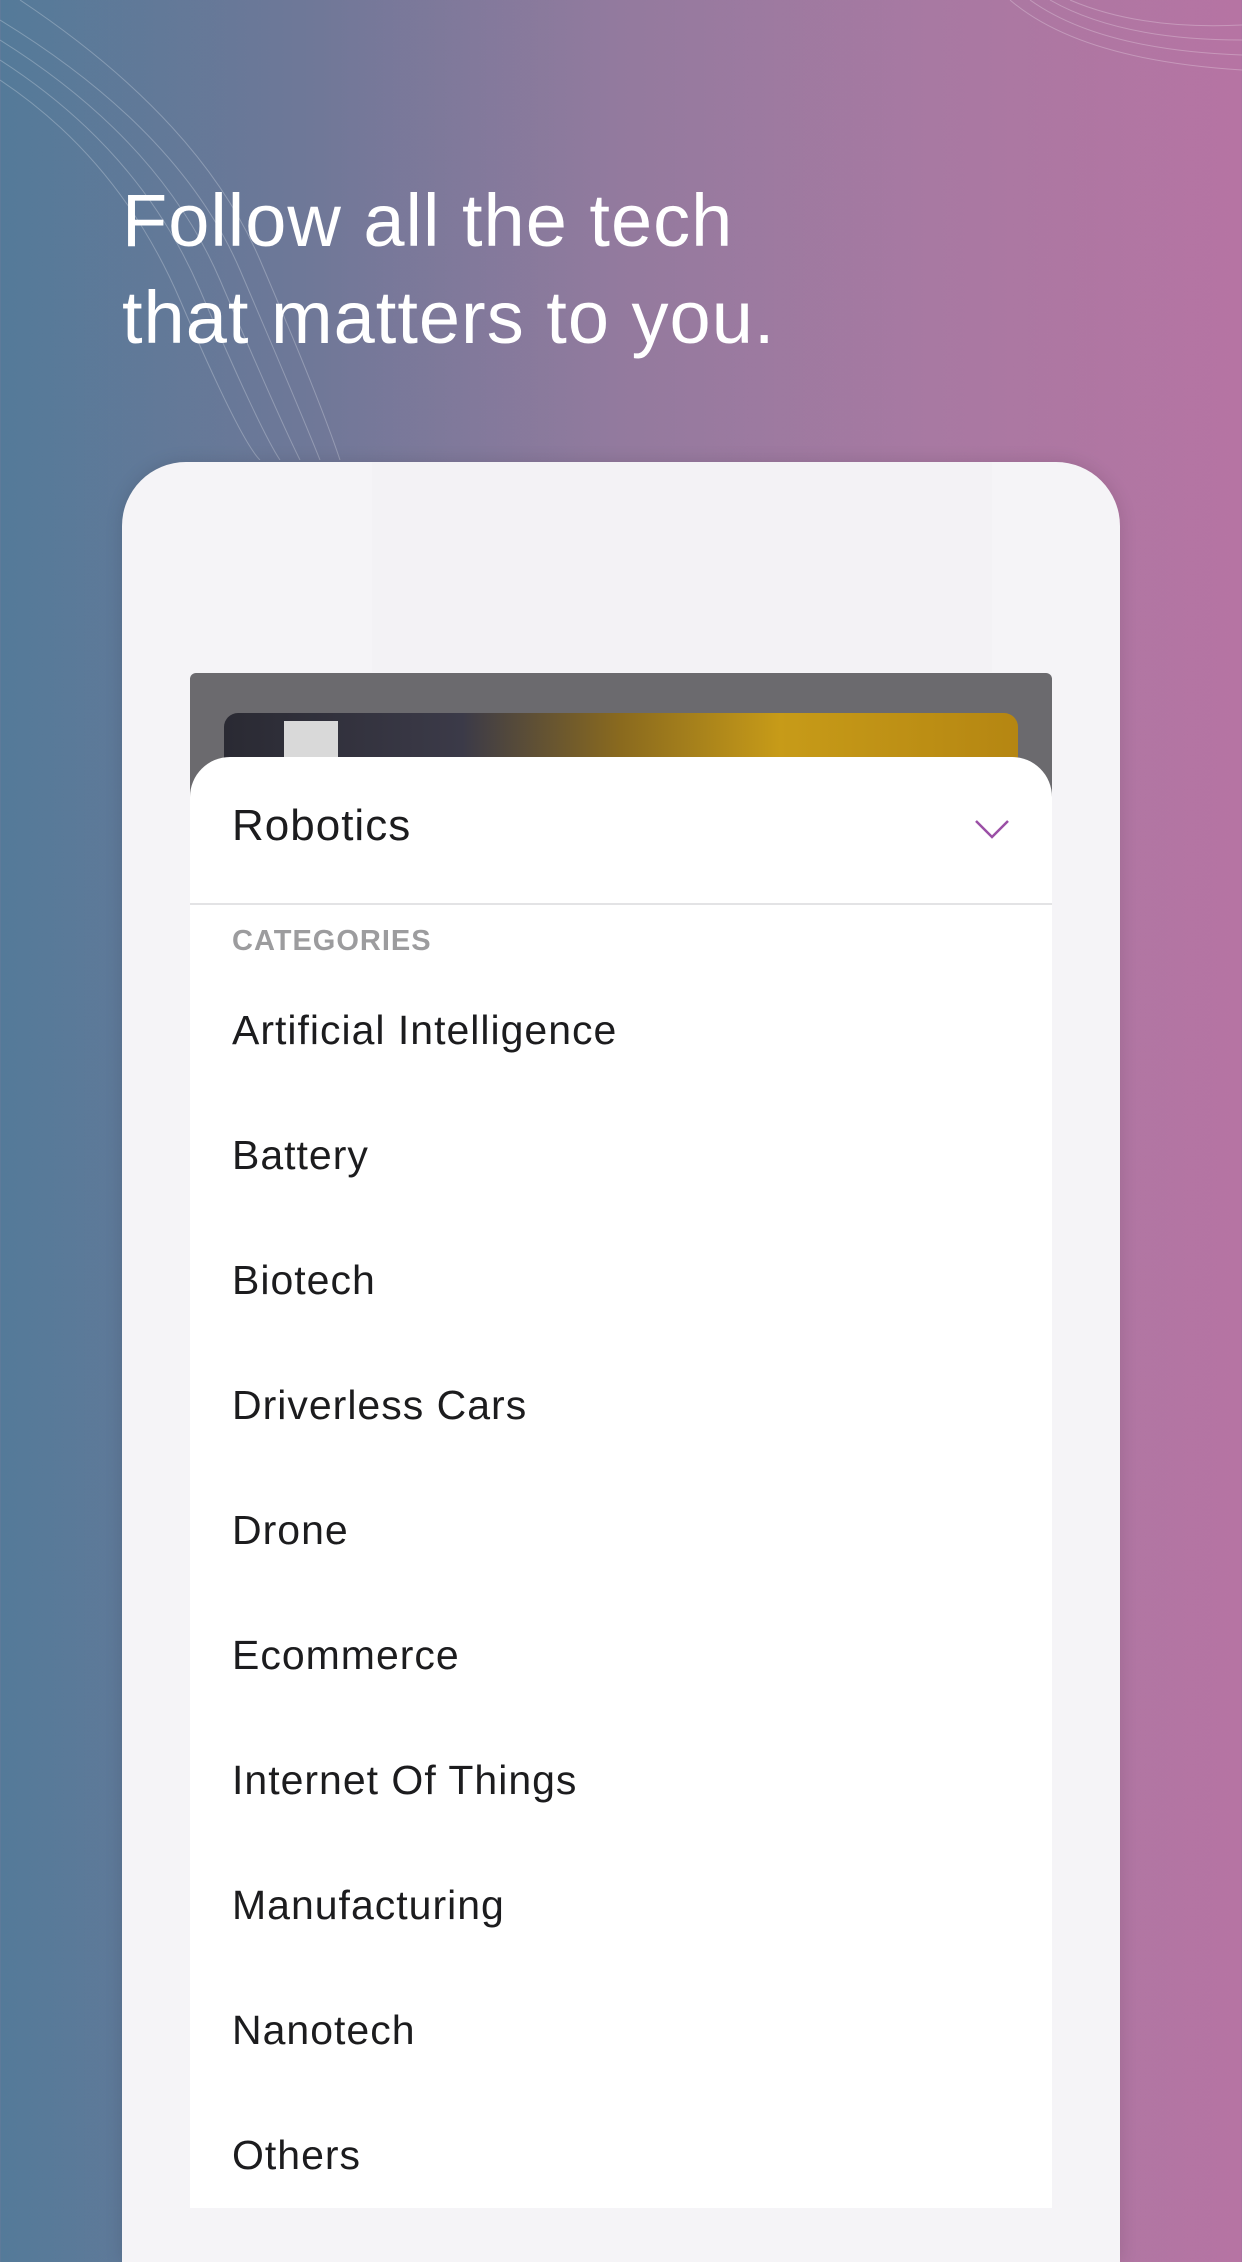 This screenshot has width=1242, height=2262. What do you see at coordinates (321, 826) in the screenshot?
I see `selected-category: Robotics` at bounding box center [321, 826].